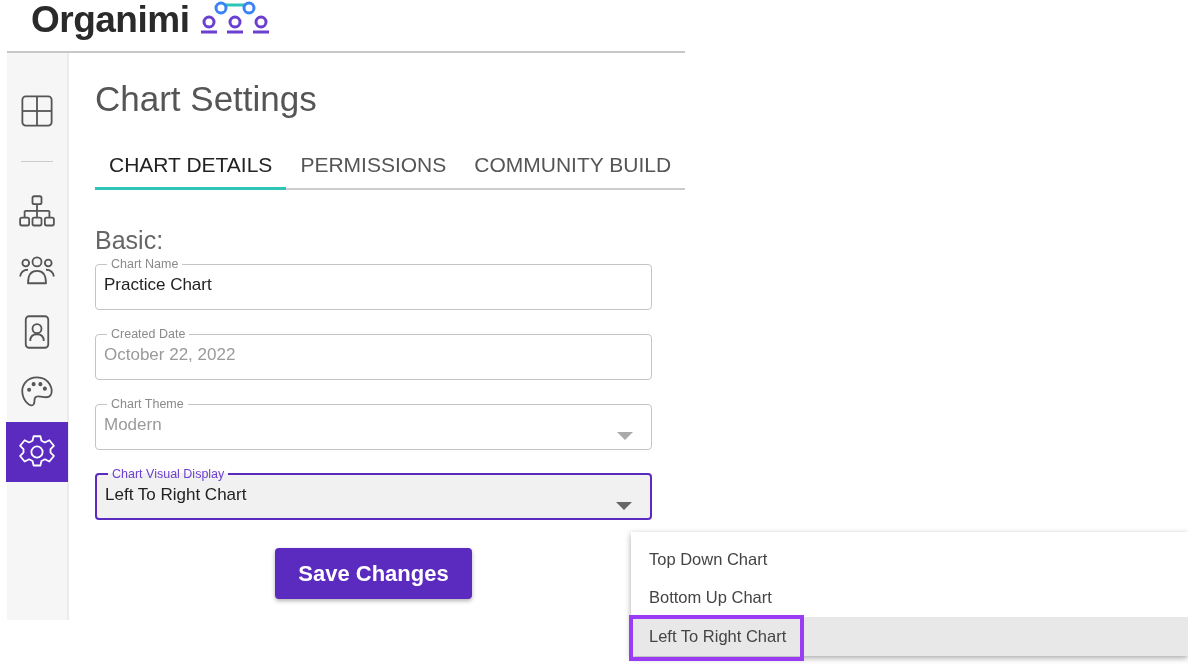 Image resolution: width=1188 pixels, height=666 pixels. What do you see at coordinates (909, 559) in the screenshot?
I see `menu-option: Top Down Chart` at bounding box center [909, 559].